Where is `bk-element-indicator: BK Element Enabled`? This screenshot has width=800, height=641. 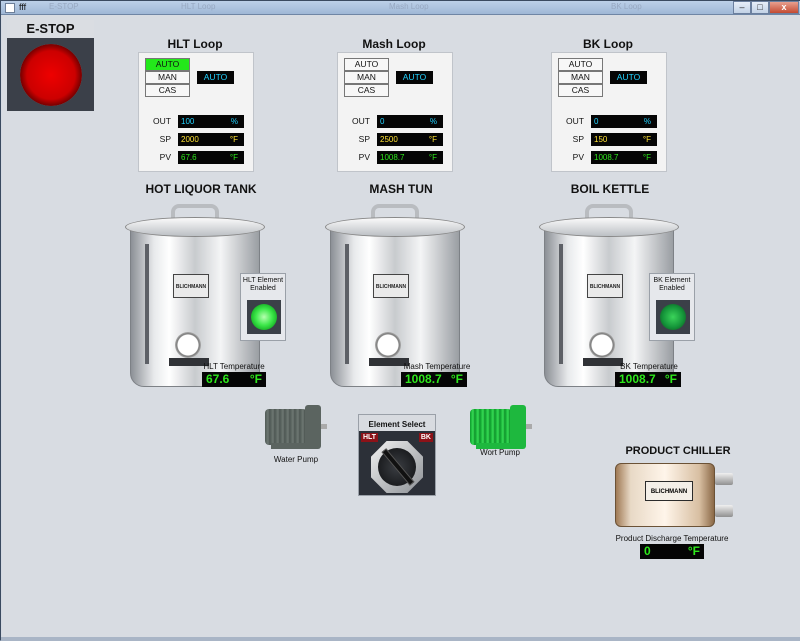
bk-element-indicator: BK Element Enabled is located at coordinates (672, 307).